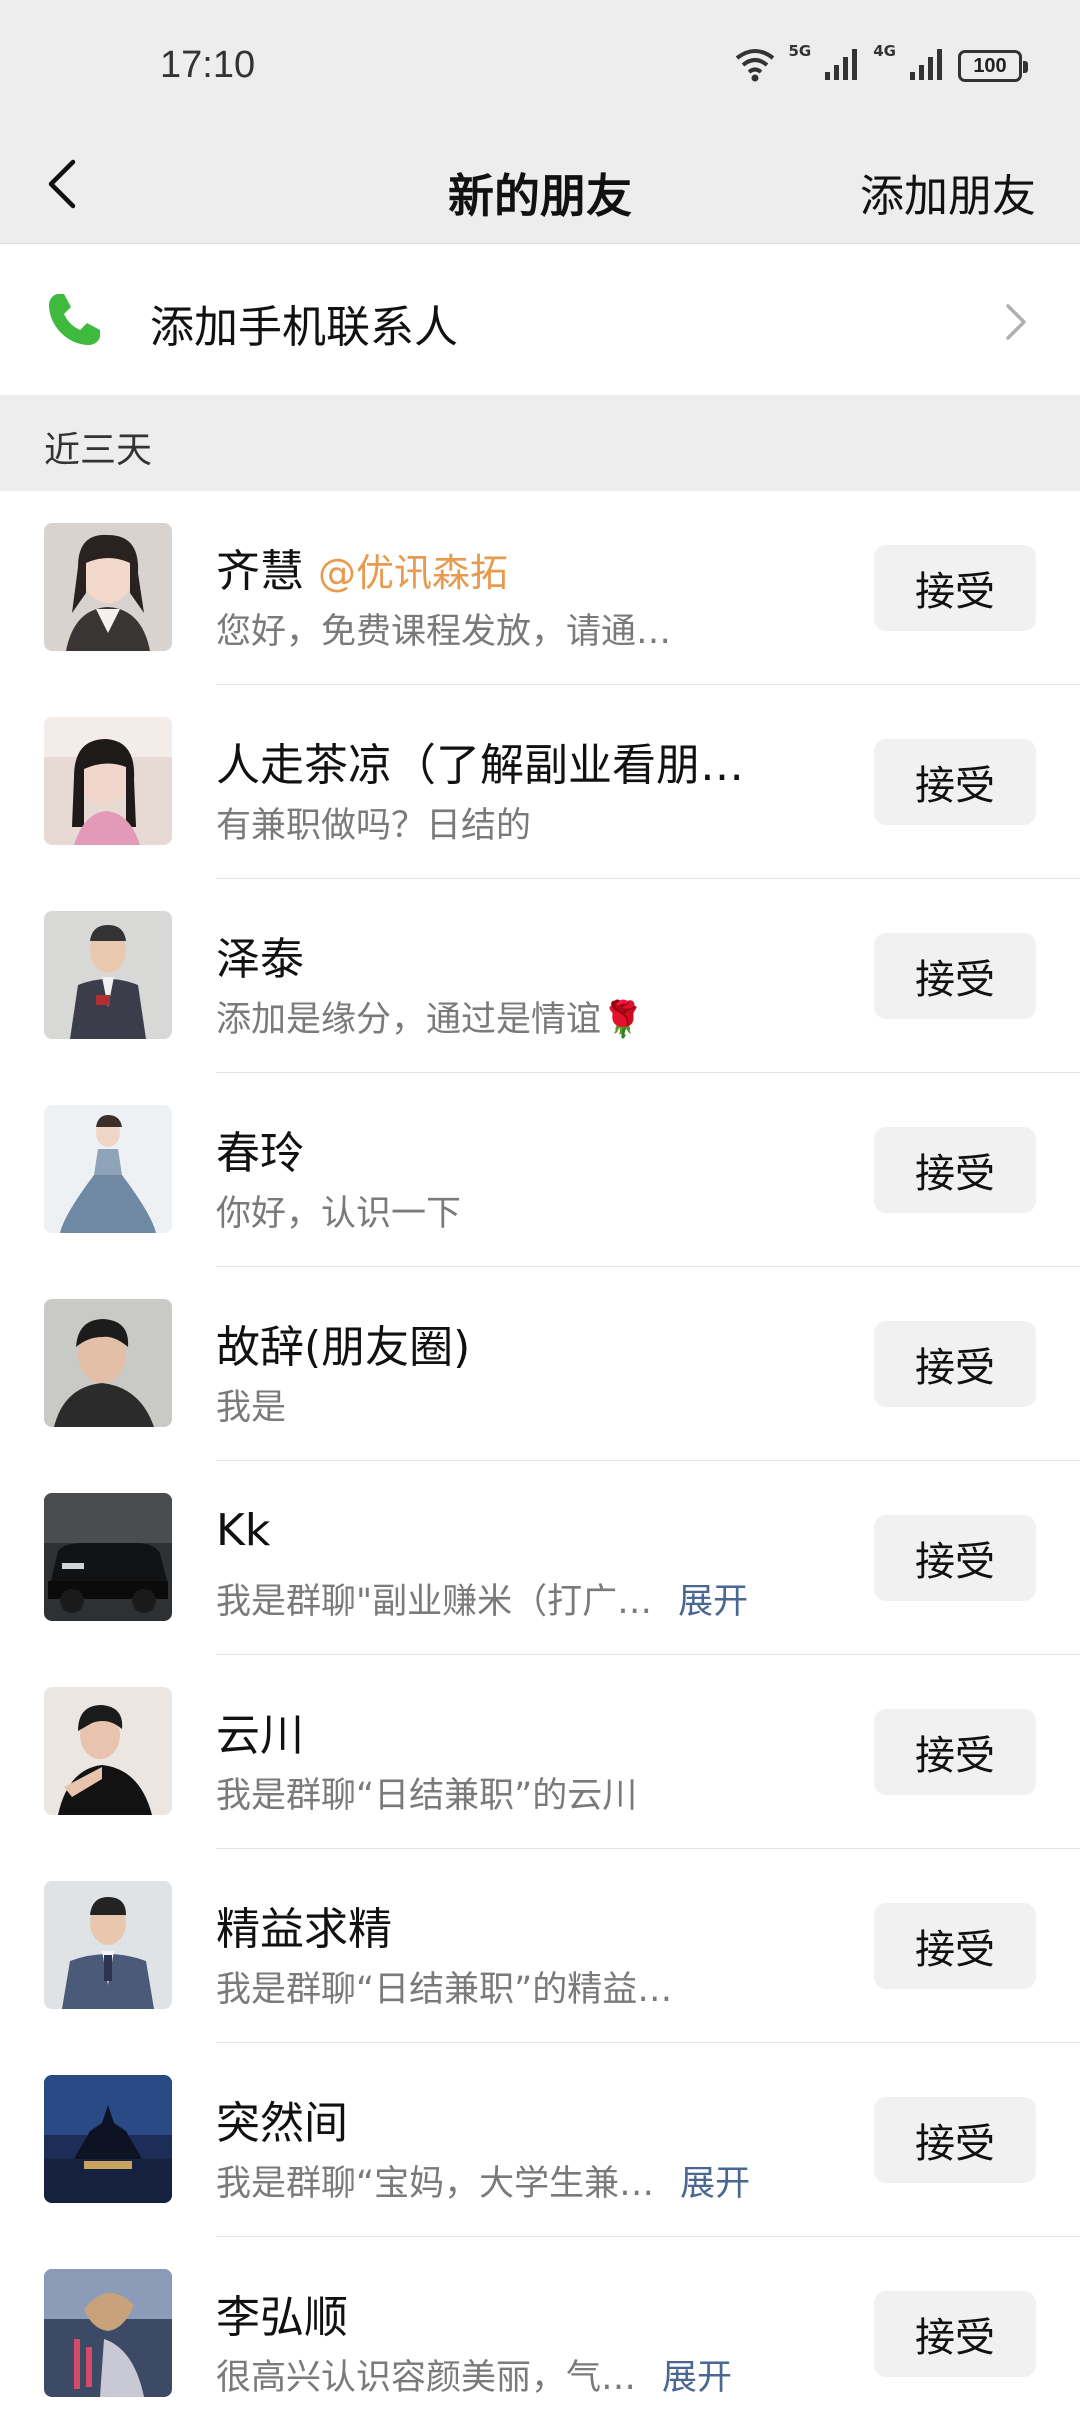 The height and width of the screenshot is (2431, 1080). What do you see at coordinates (506, 1343) in the screenshot?
I see `request-name-line: 故辞(朋友圈)` at bounding box center [506, 1343].